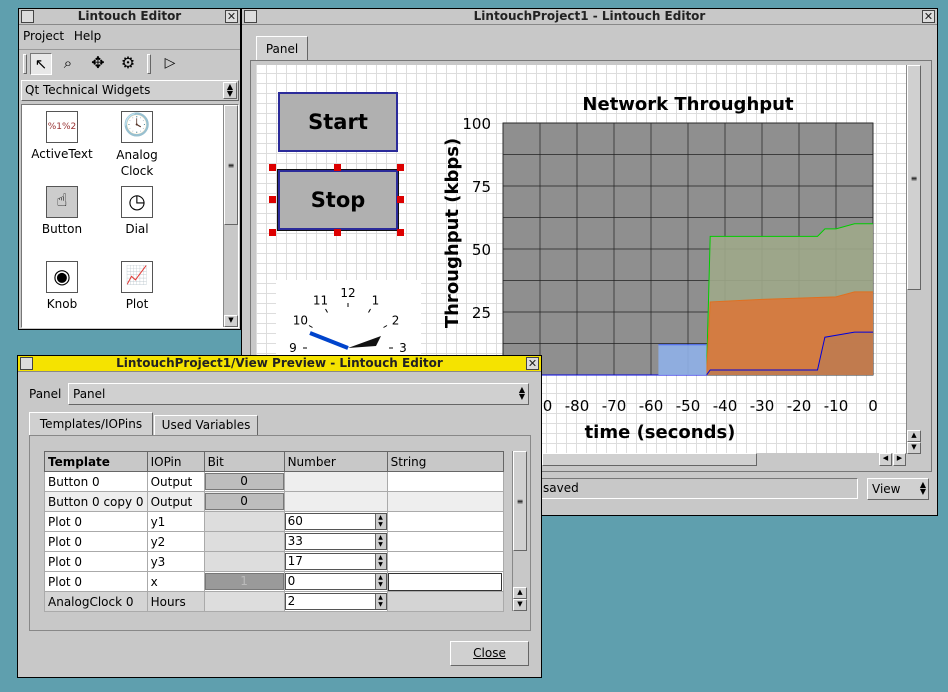 The image size is (948, 692). I want to click on cell-number: 17 ▲ ▼, so click(335, 561).